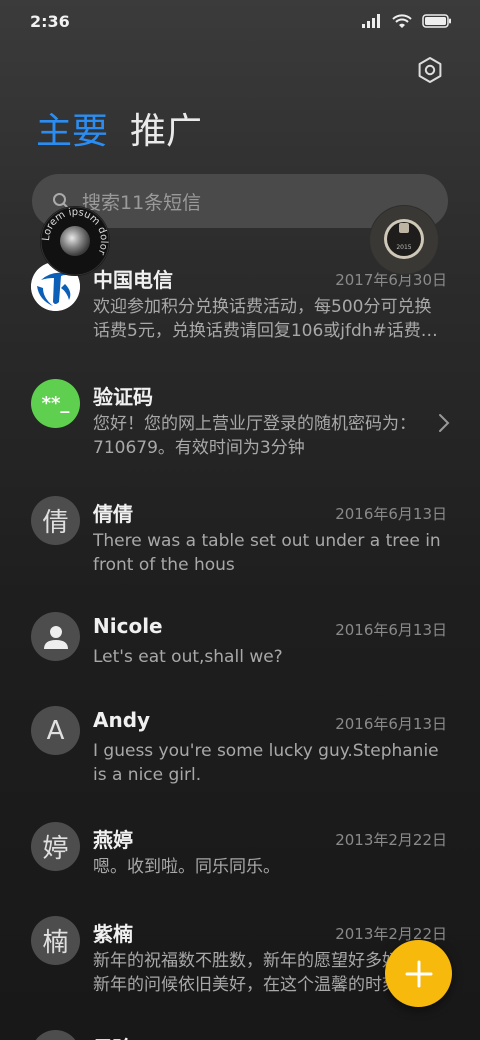  Describe the element at coordinates (72, 132) in the screenshot. I see `tab-primary: 主要` at that location.